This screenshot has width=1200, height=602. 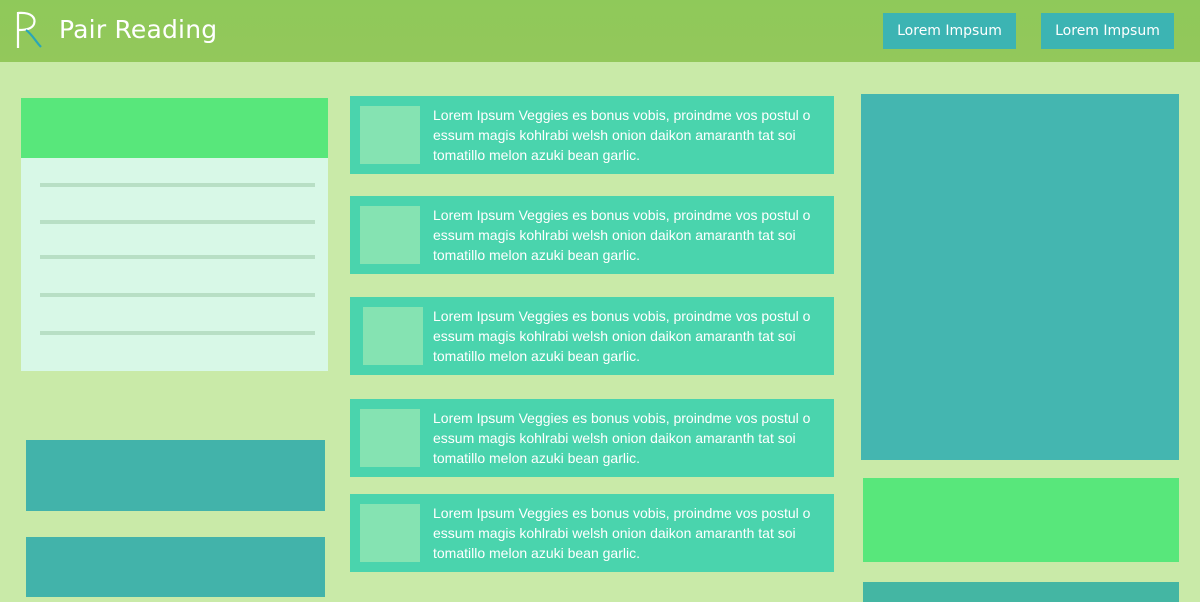 I want to click on header-bar: Pair Reading Lorem Impsum Lorem Impsum, so click(x=600, y=31).